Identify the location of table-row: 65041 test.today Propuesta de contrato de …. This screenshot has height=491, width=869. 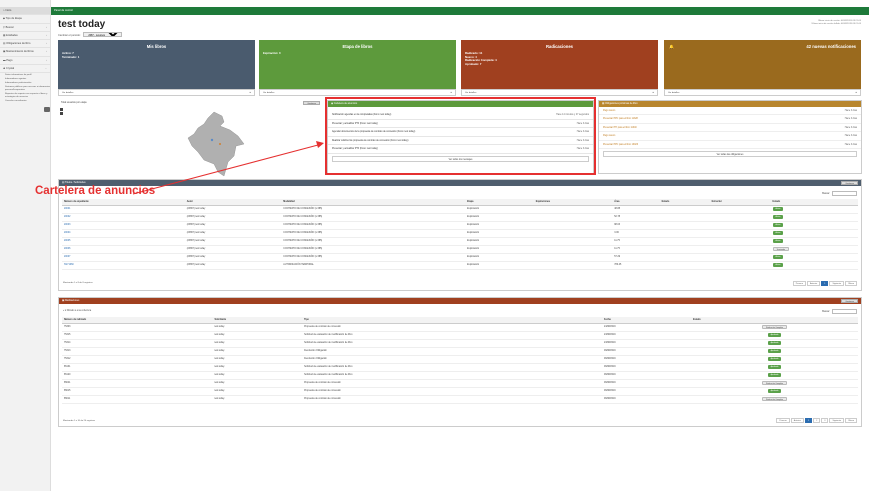
(460, 383).